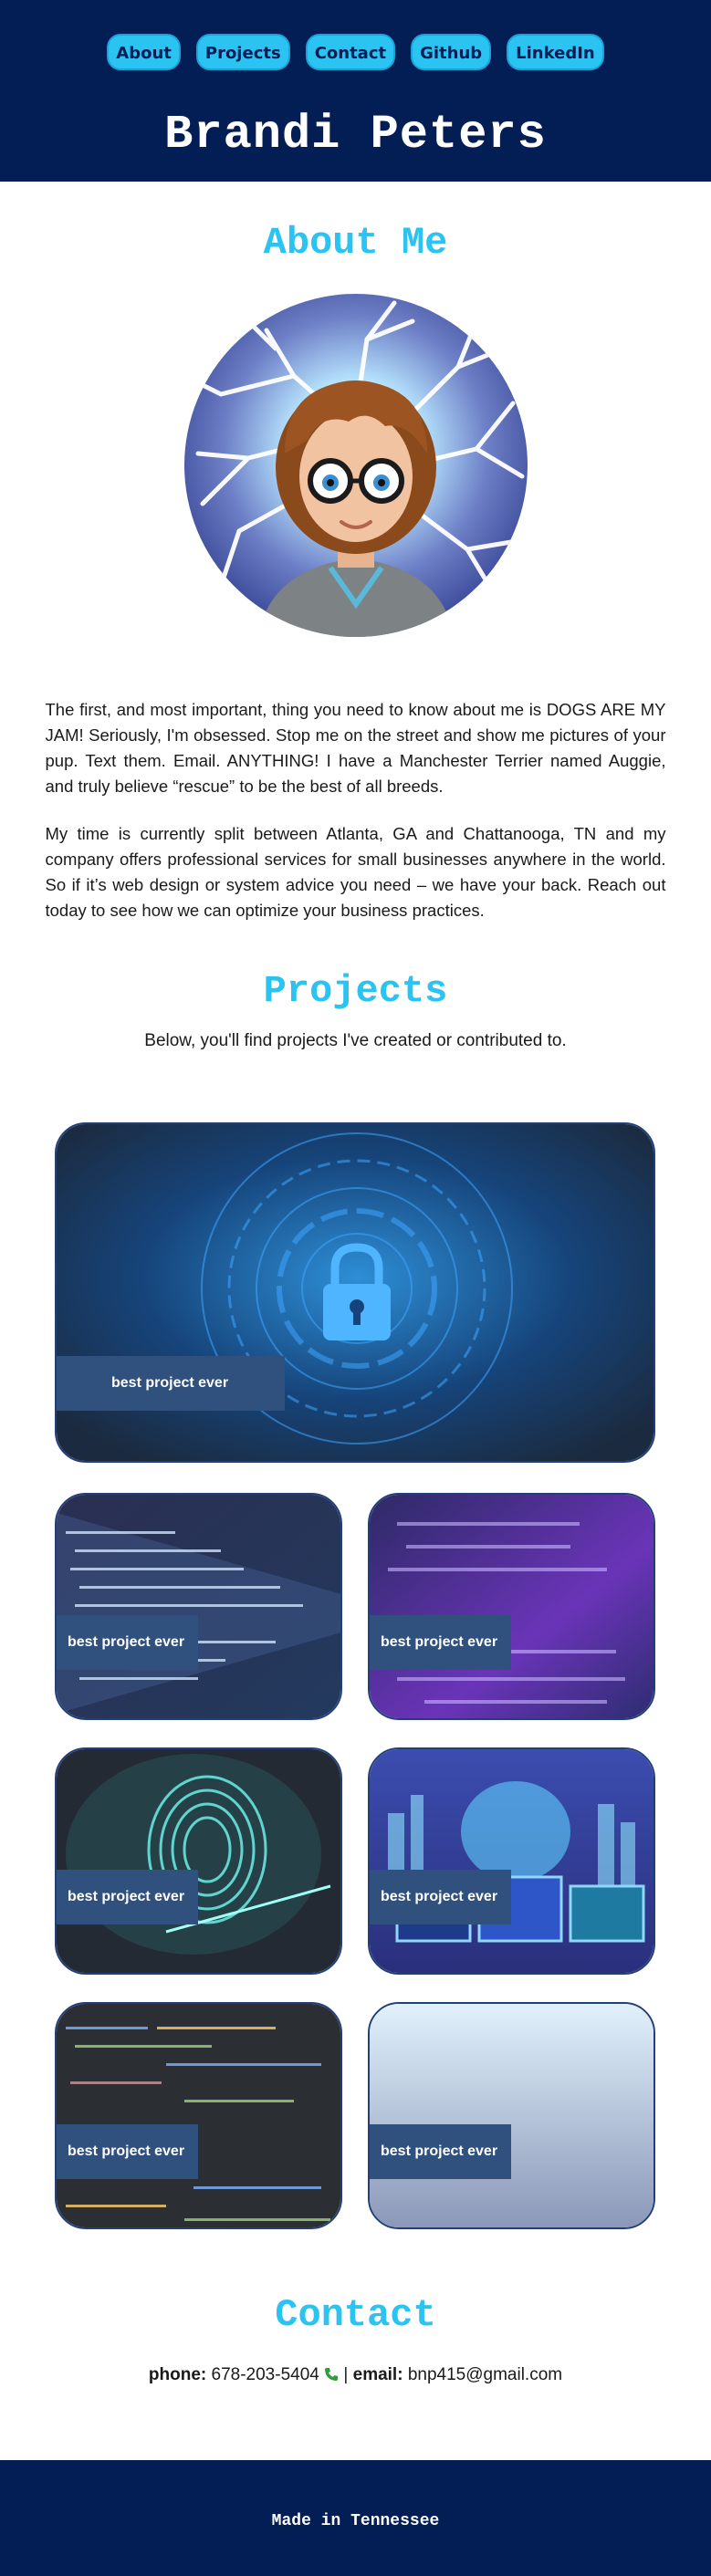  I want to click on code-stream-image, so click(198, 1606).